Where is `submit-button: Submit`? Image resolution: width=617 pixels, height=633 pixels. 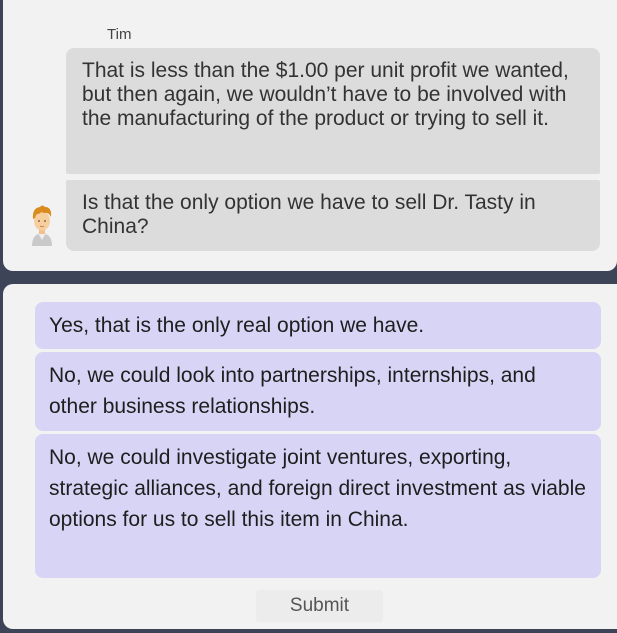
submit-button: Submit is located at coordinates (319, 606).